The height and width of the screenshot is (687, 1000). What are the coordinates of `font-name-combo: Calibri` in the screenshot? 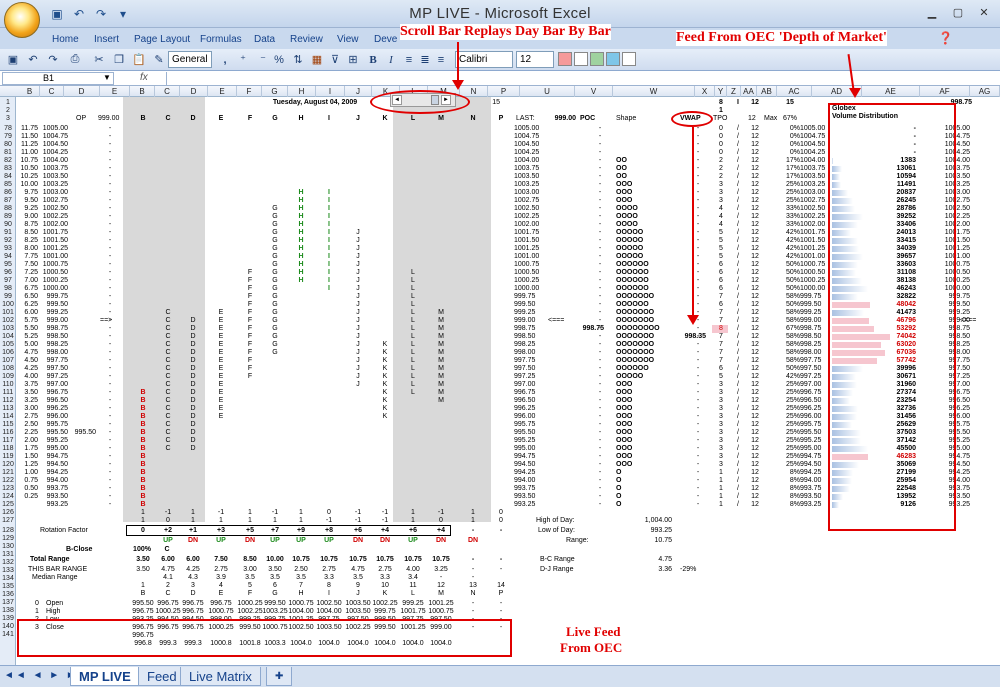 It's located at (484, 59).